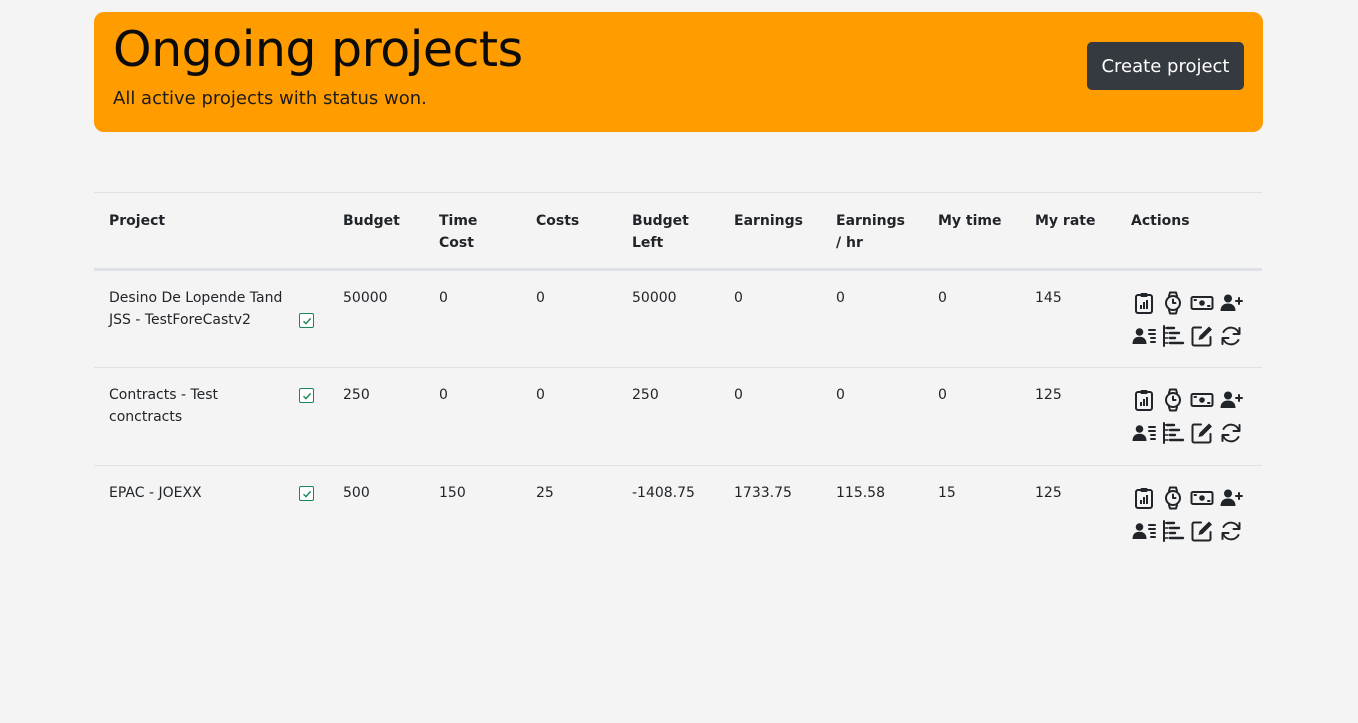 Image resolution: width=1358 pixels, height=723 pixels. What do you see at coordinates (770, 231) in the screenshot?
I see `col-earnings: Earnings` at bounding box center [770, 231].